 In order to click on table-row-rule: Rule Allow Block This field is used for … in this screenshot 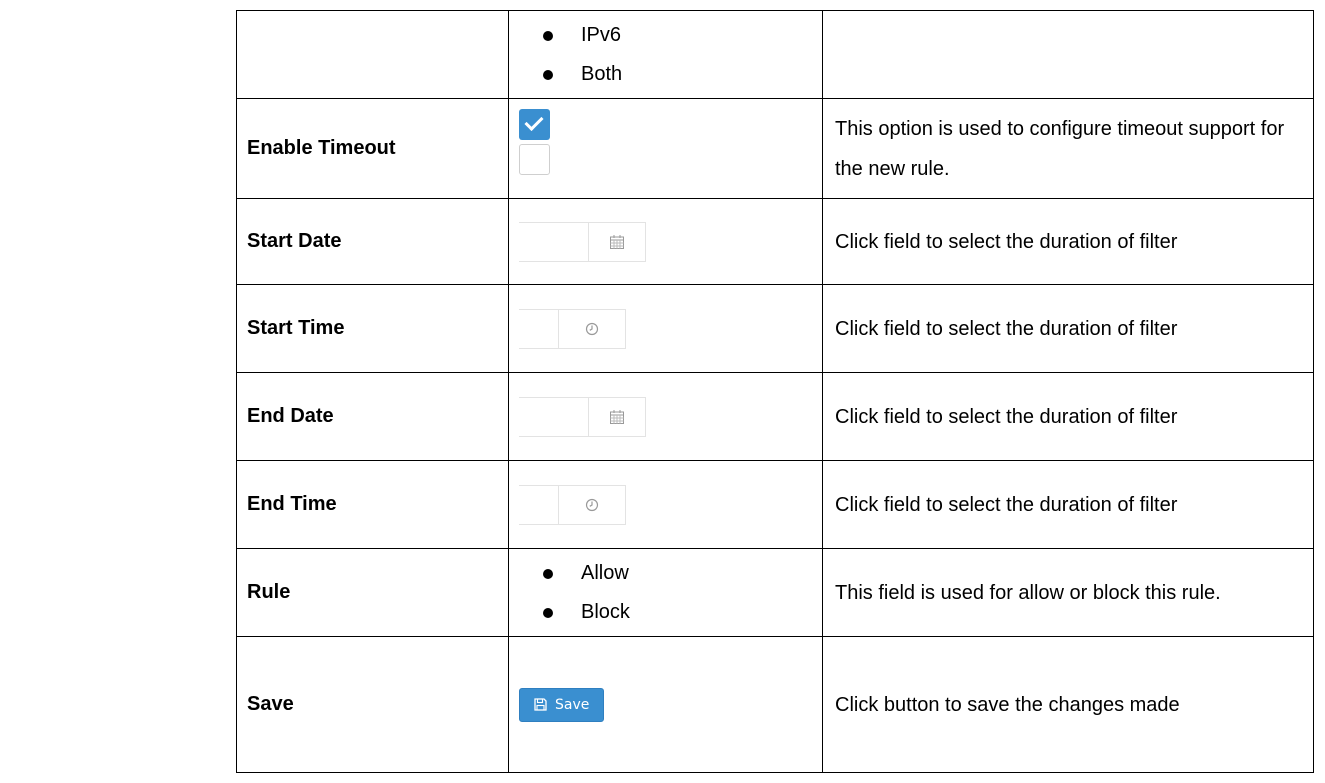, I will do `click(775, 592)`.